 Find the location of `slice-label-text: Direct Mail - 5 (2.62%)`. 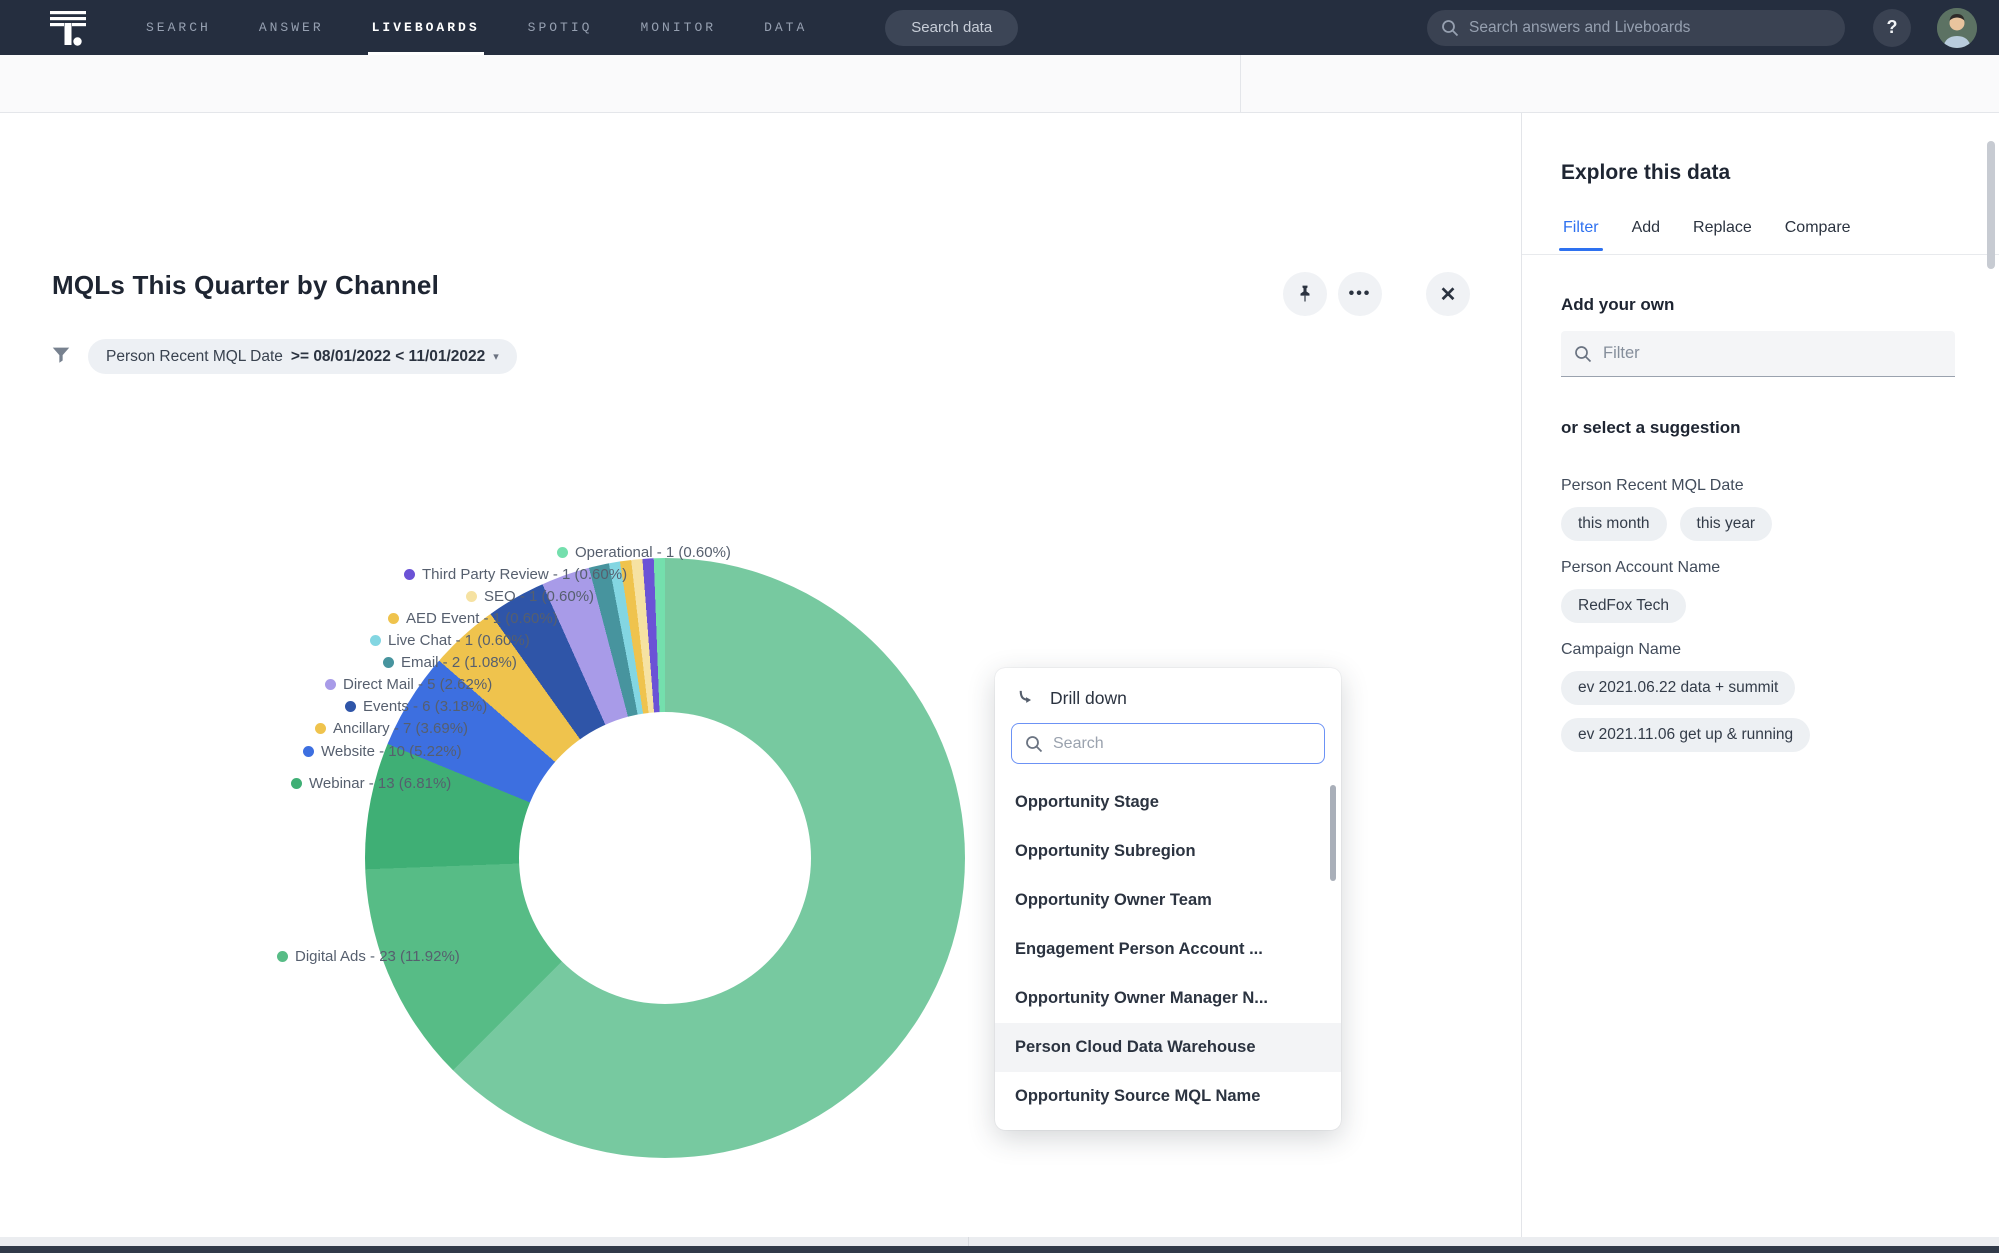

slice-label-text: Direct Mail - 5 (2.62%) is located at coordinates (418, 684).